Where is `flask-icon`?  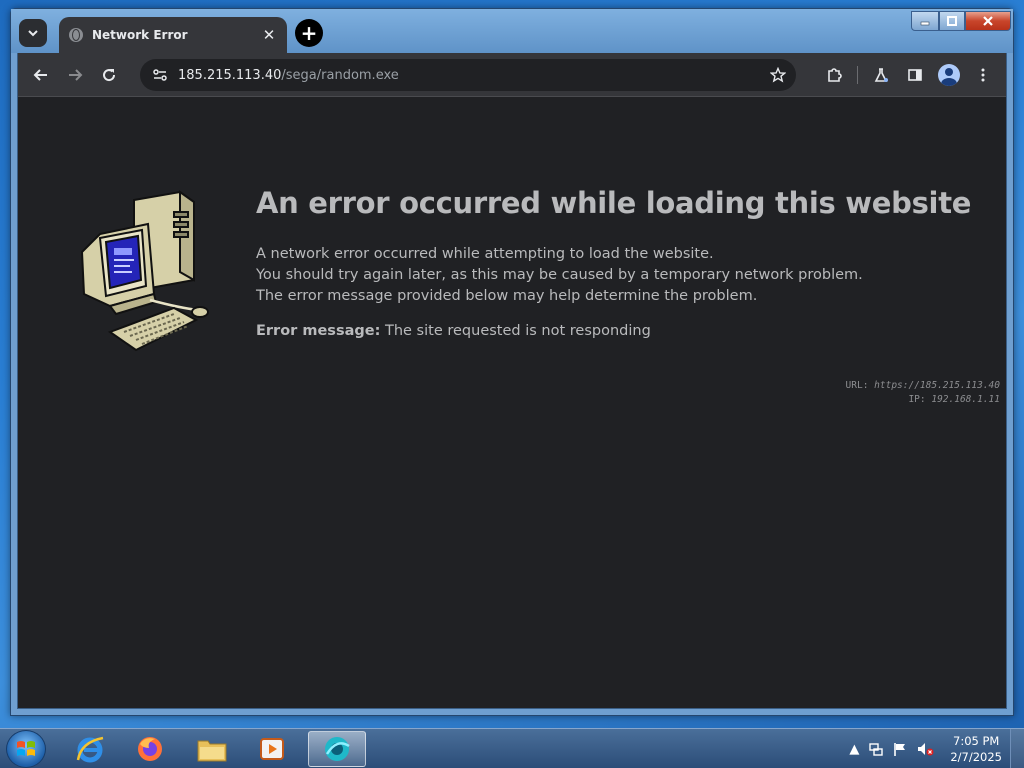
flask-icon is located at coordinates (881, 75).